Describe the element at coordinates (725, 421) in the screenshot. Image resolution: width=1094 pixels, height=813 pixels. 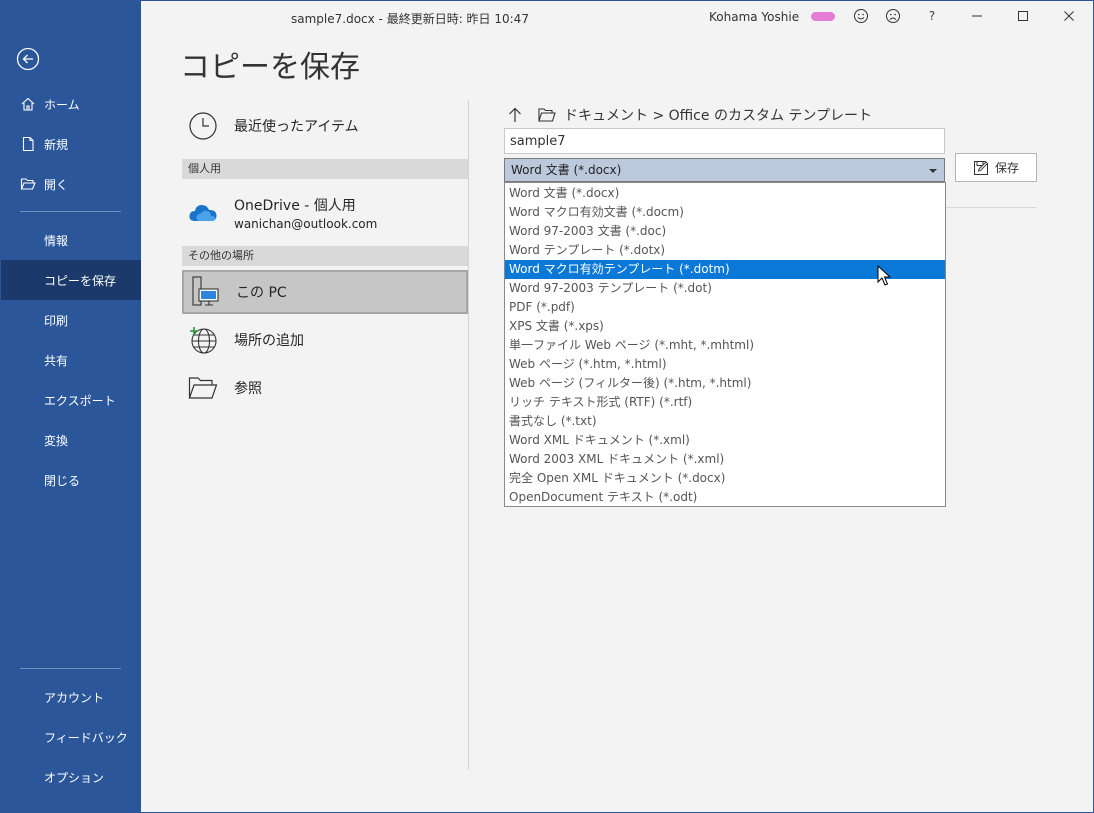
I see `file-type-option: 書式なし (*.txt)` at that location.